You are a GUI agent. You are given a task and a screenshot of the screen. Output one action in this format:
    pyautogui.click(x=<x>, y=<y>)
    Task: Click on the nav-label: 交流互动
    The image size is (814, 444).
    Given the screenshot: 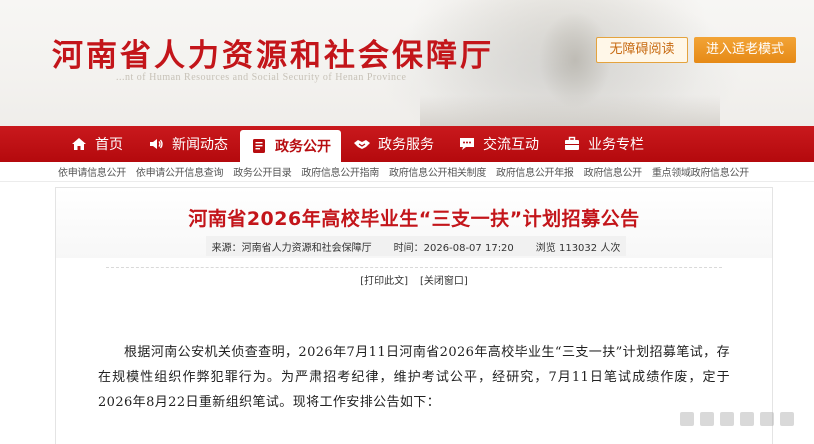 What is the action you would take?
    pyautogui.click(x=511, y=145)
    